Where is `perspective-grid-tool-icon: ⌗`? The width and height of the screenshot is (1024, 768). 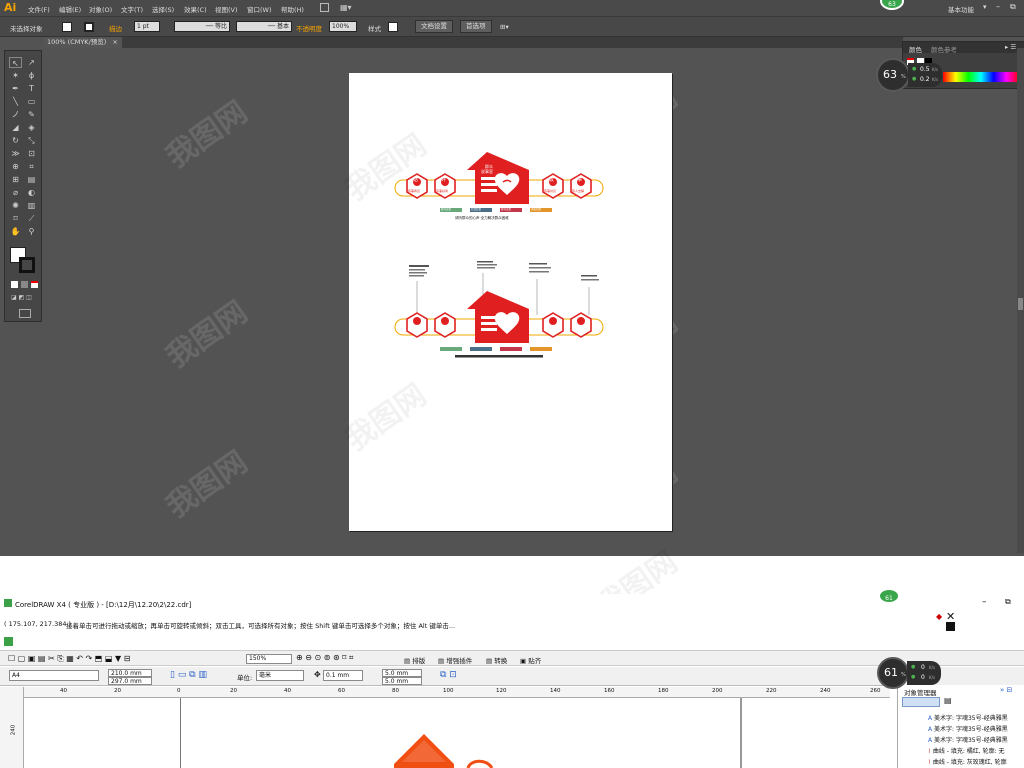
perspective-grid-tool-icon: ⌗ is located at coordinates (31, 166).